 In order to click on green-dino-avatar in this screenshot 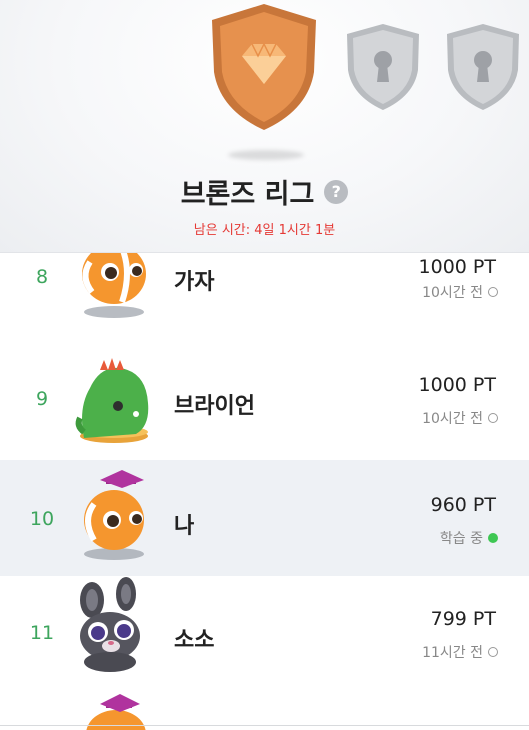, I will do `click(112, 400)`.